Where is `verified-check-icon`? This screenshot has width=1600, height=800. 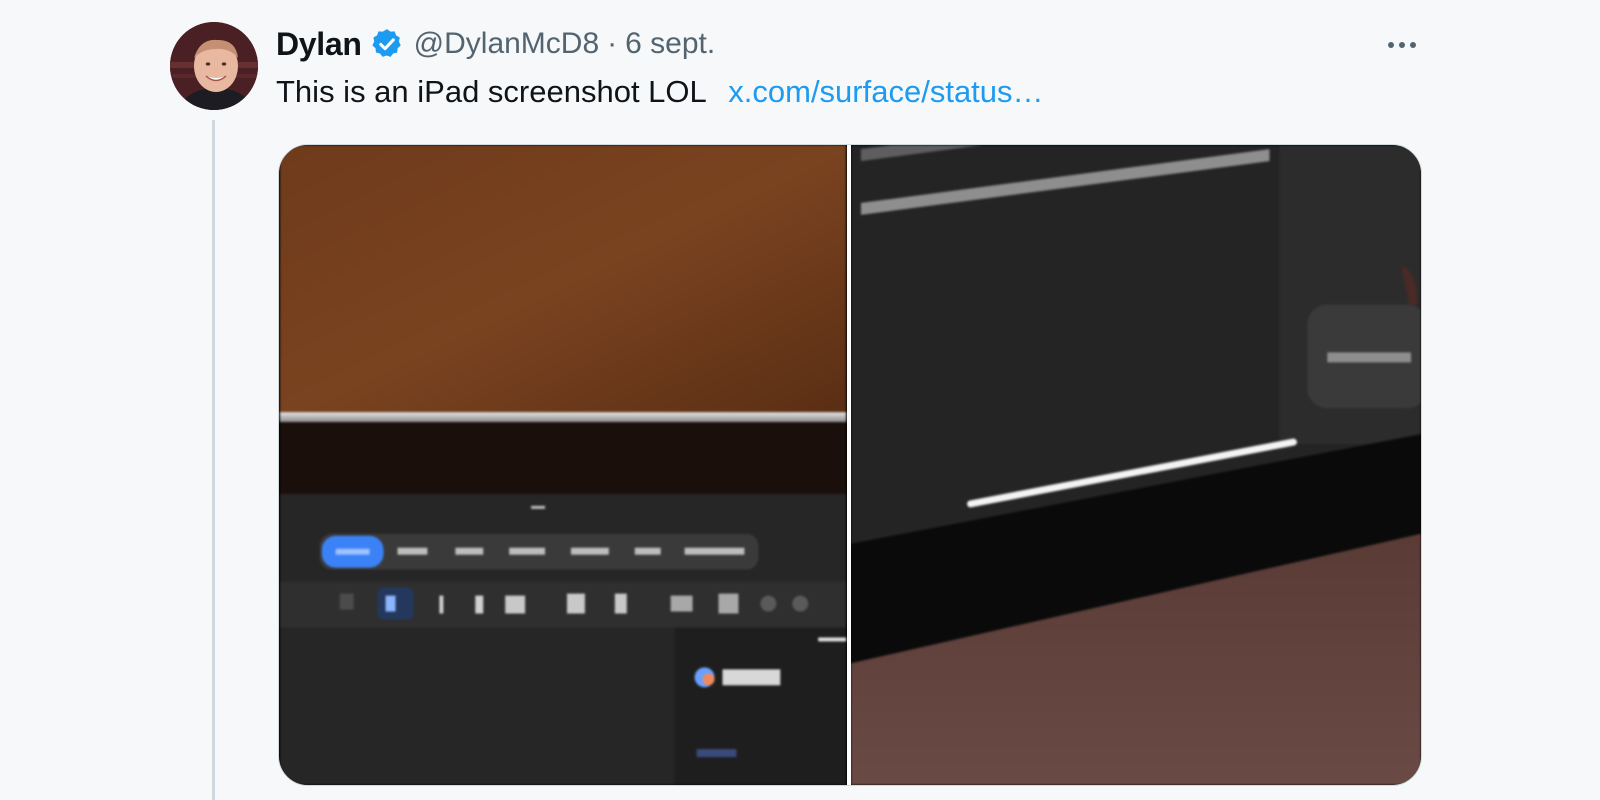 verified-check-icon is located at coordinates (387, 44).